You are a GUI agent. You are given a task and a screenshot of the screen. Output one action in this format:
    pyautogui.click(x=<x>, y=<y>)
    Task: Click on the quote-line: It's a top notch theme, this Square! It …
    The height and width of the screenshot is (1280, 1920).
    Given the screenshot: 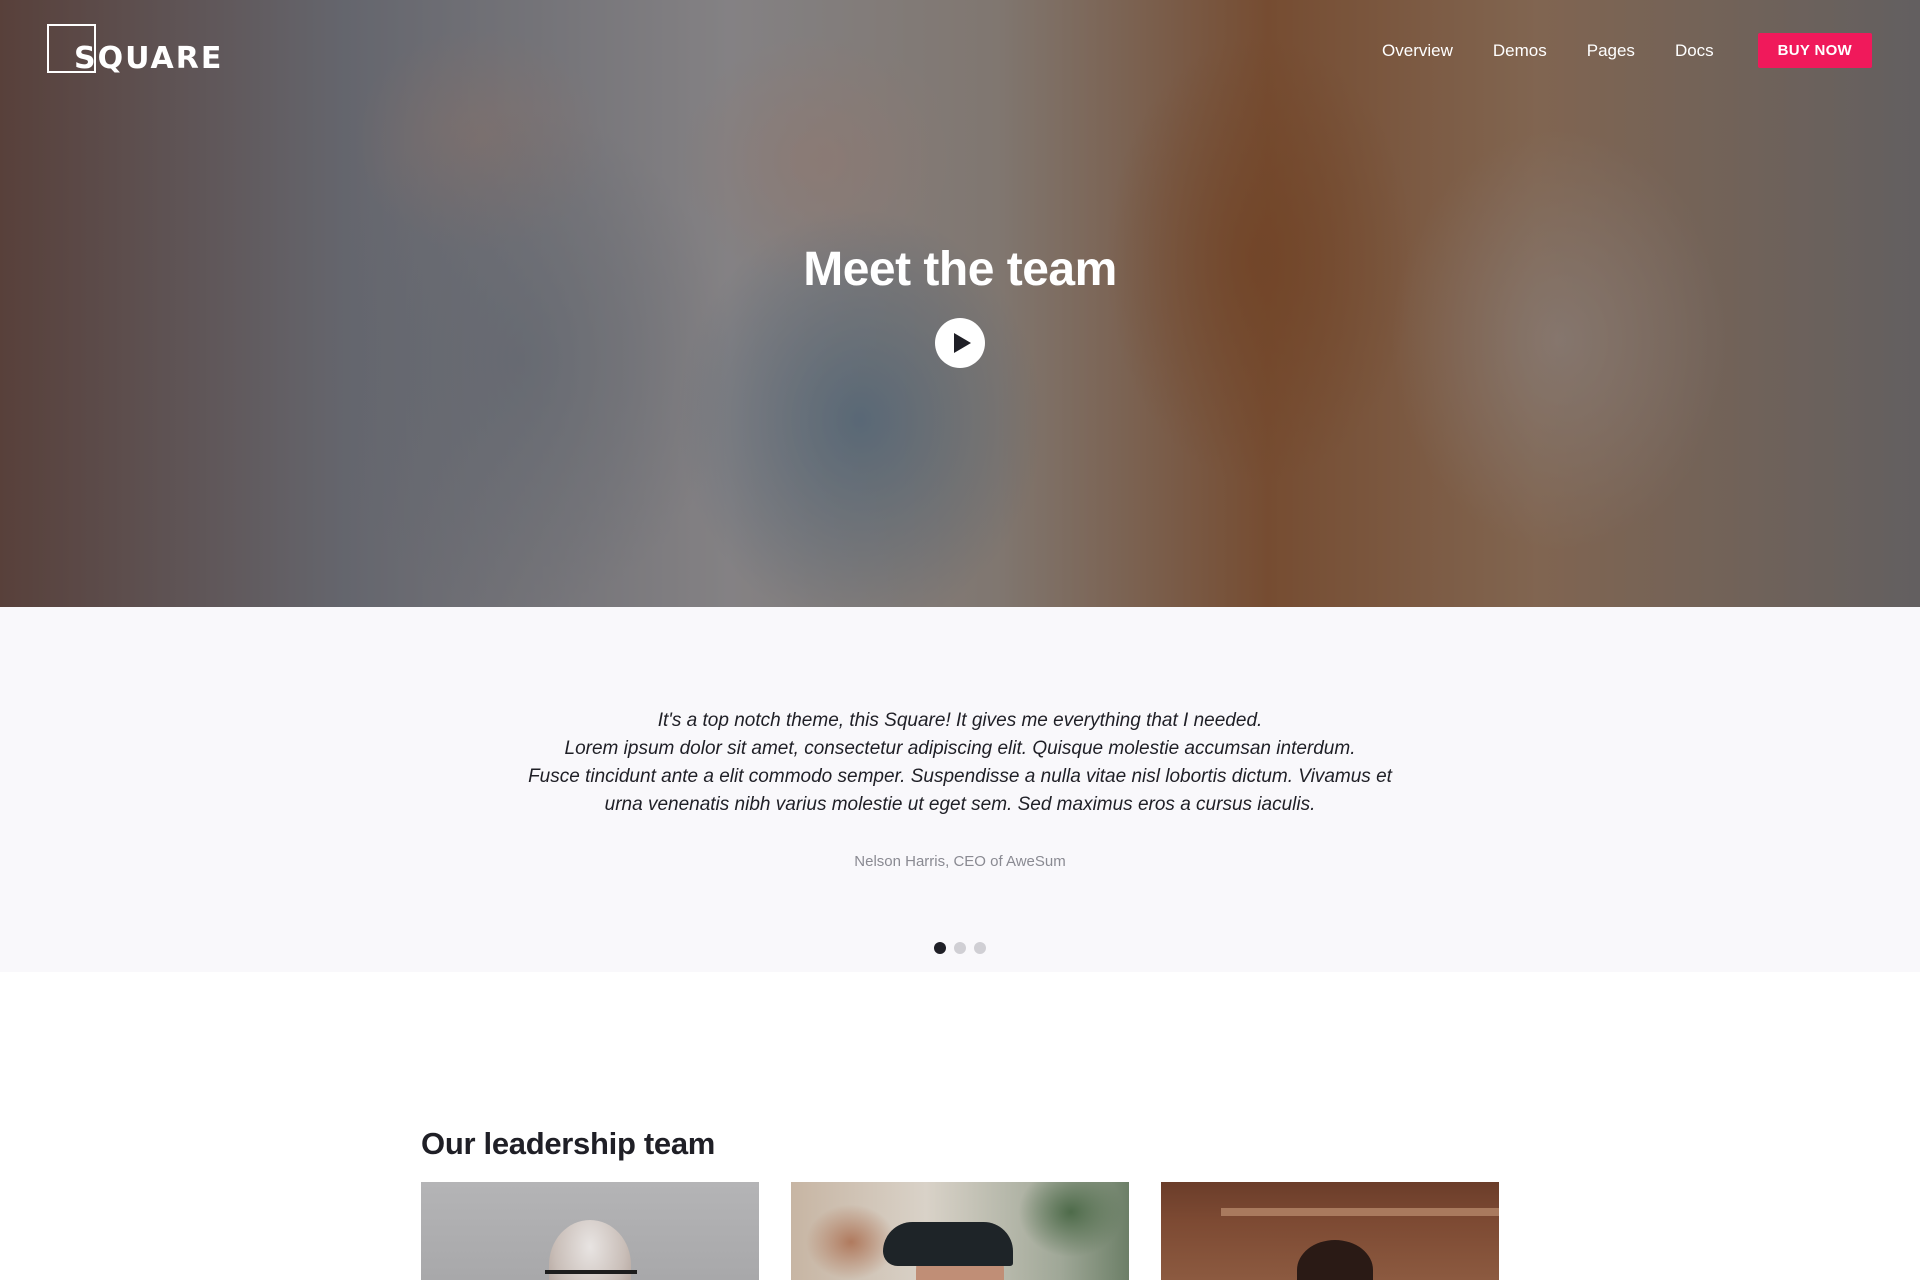 What is the action you would take?
    pyautogui.click(x=960, y=720)
    